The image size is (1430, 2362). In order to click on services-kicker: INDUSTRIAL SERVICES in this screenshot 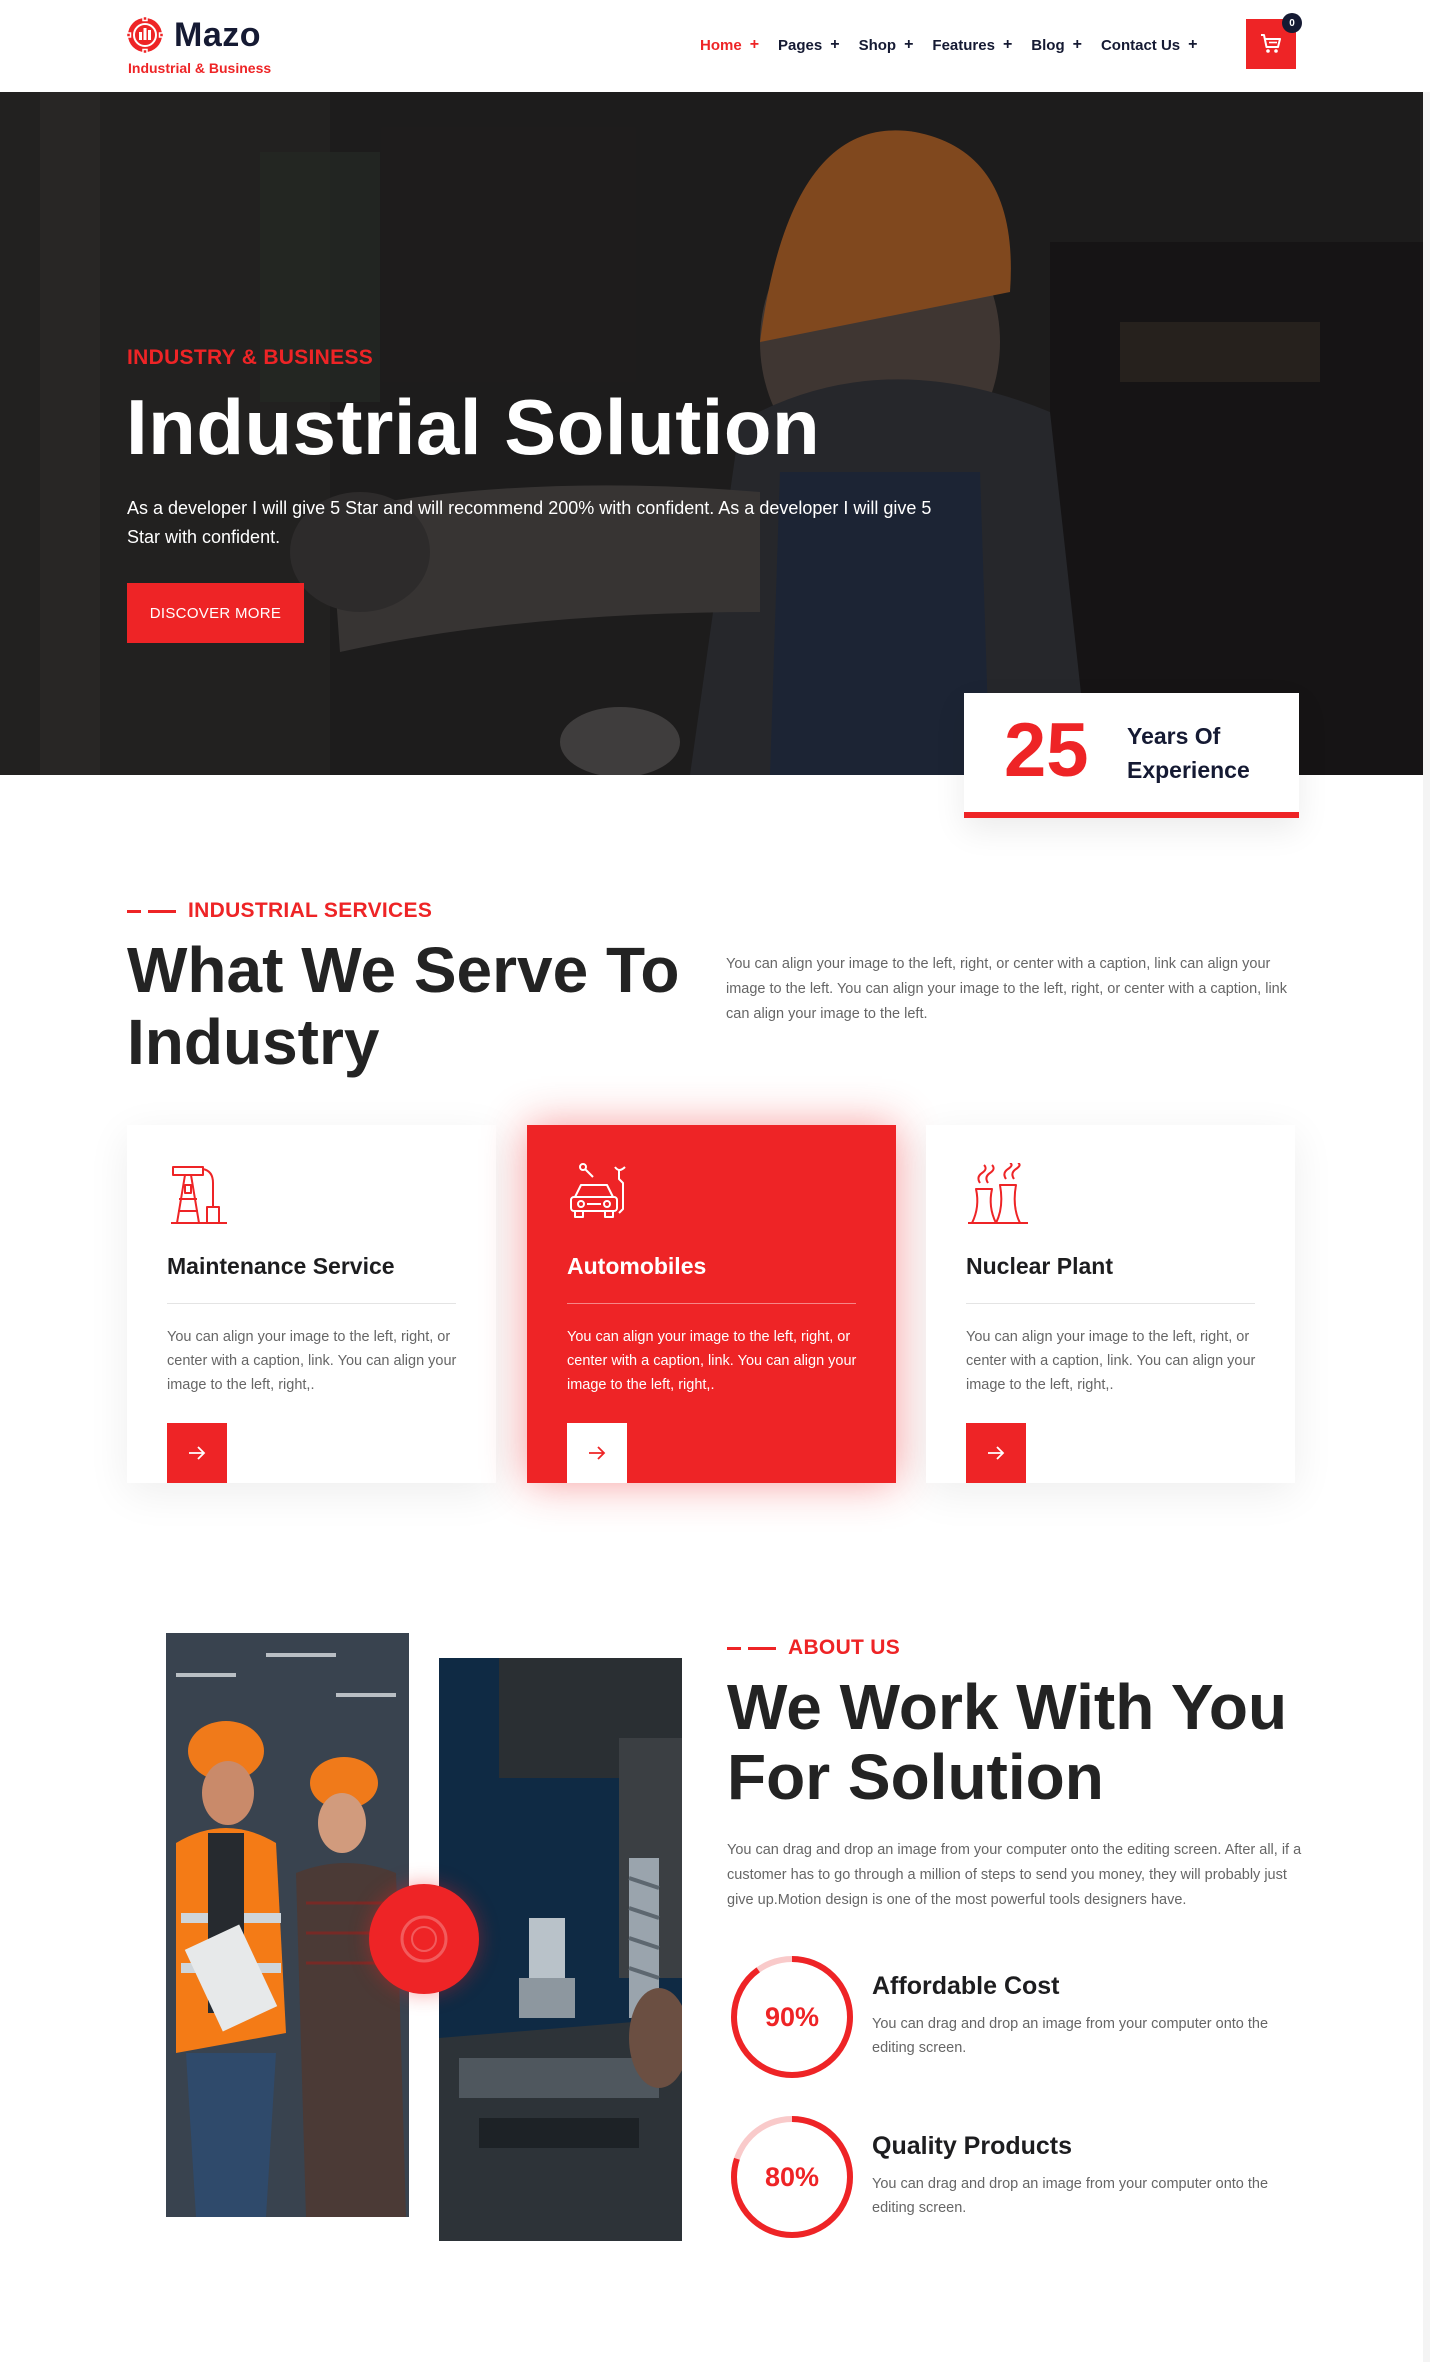, I will do `click(279, 911)`.